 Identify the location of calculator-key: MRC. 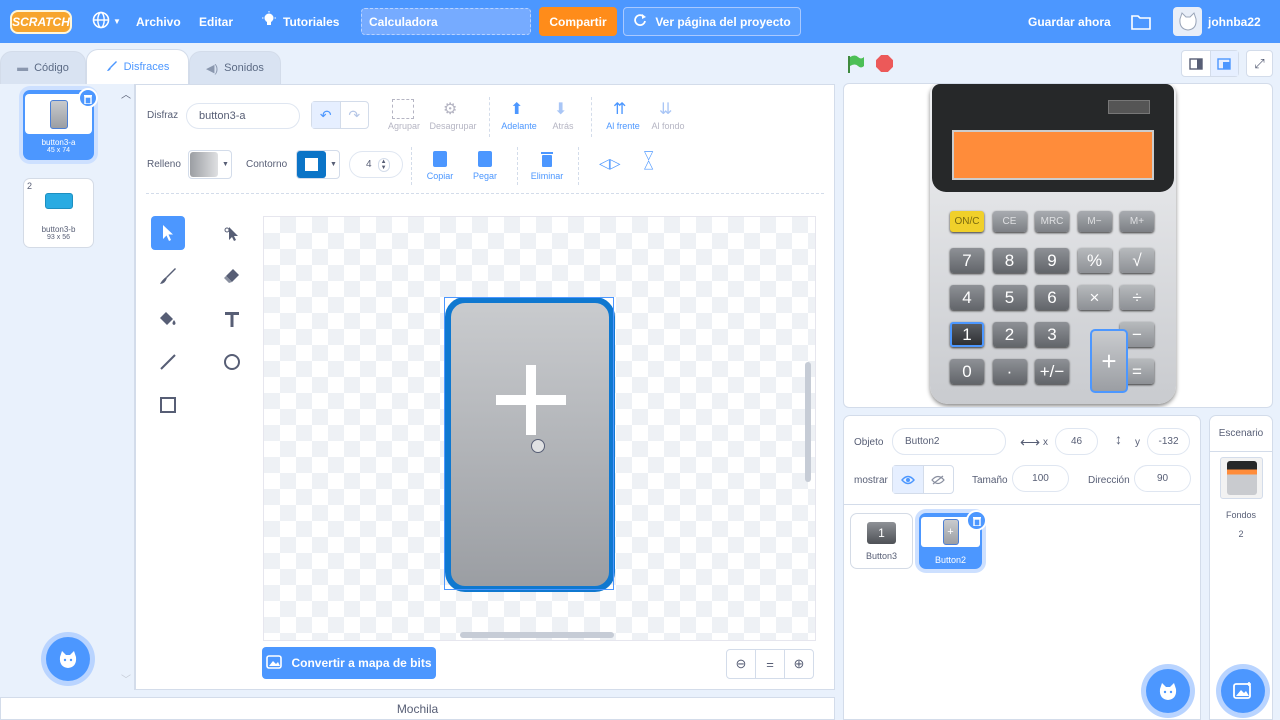
(1052, 221).